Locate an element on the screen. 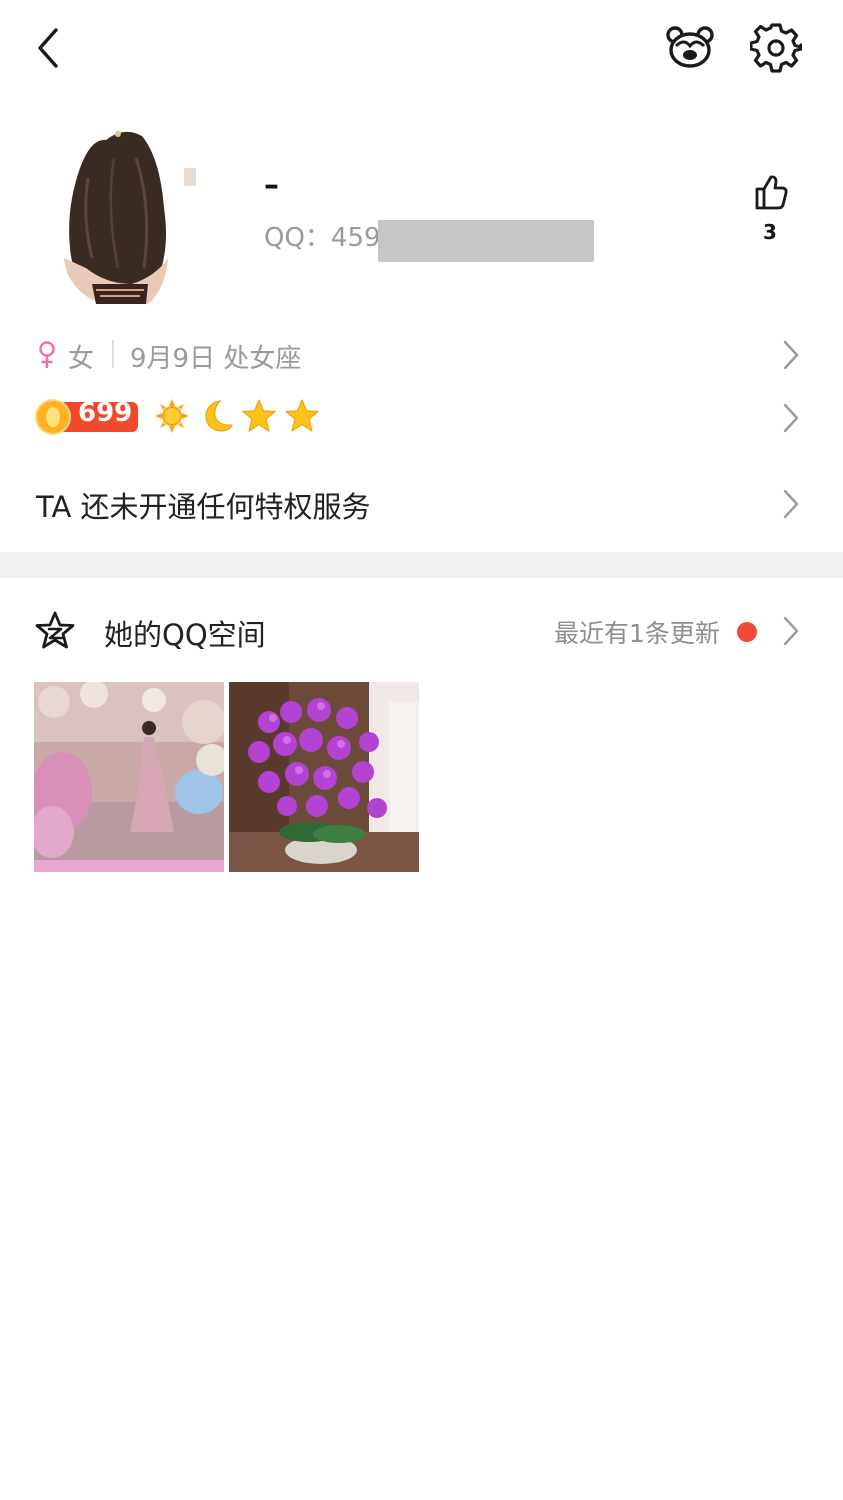  bear-face-icon is located at coordinates (690, 47).